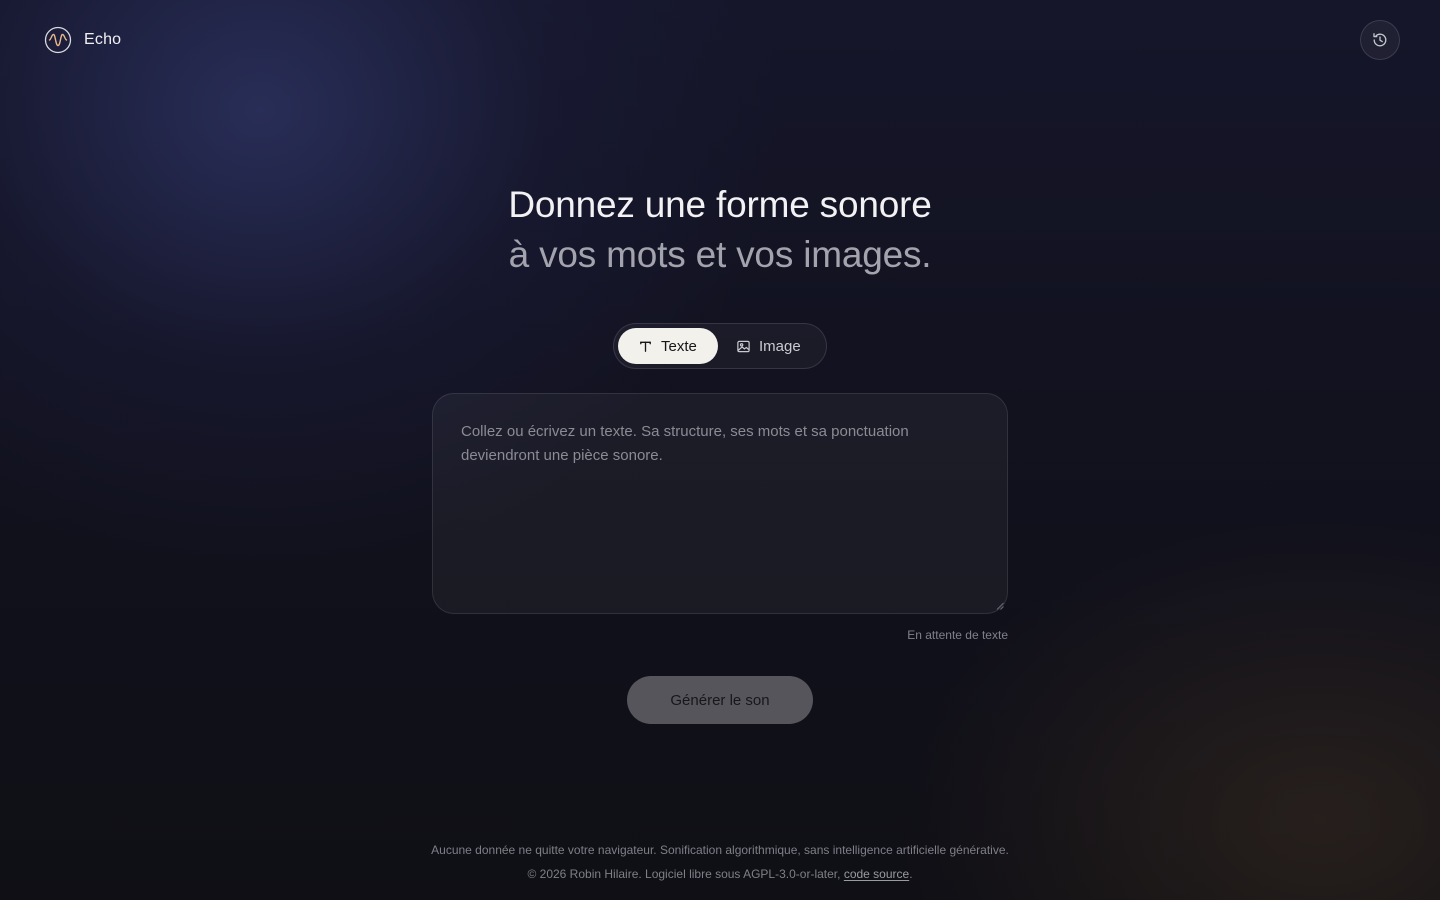  What do you see at coordinates (103, 39) in the screenshot?
I see `app-name: Echo` at bounding box center [103, 39].